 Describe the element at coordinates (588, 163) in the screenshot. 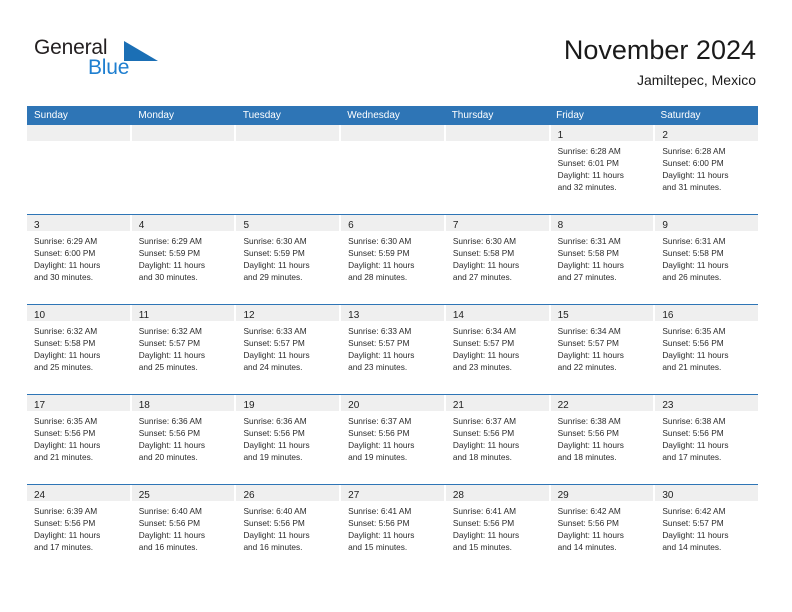

I see `sunset-text: Sunset: 6:01 PM` at that location.